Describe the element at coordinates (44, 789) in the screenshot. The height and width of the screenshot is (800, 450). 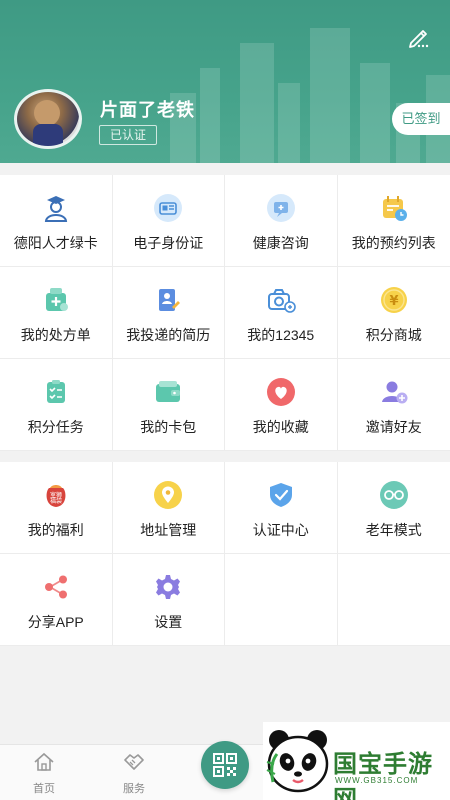
I see `tab-label: 首页` at that location.